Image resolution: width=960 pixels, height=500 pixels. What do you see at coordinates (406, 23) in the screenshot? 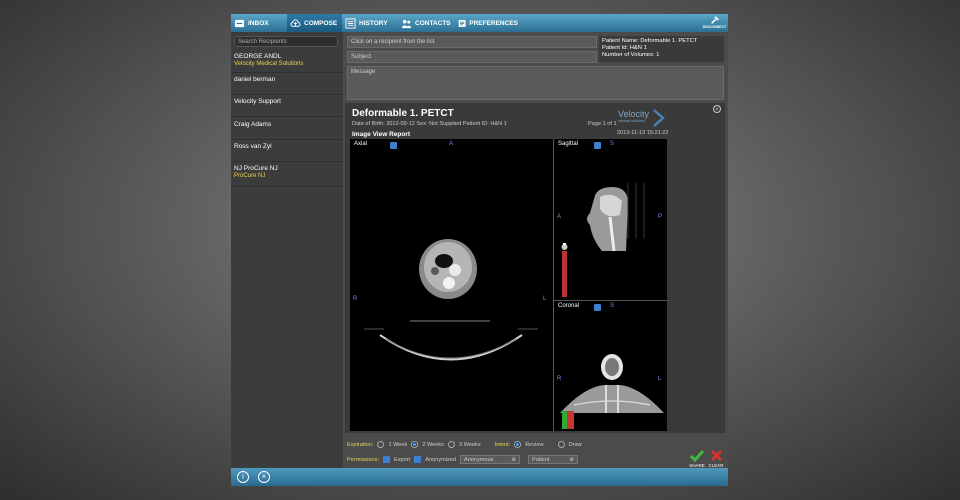
I see `contacts-icon` at bounding box center [406, 23].